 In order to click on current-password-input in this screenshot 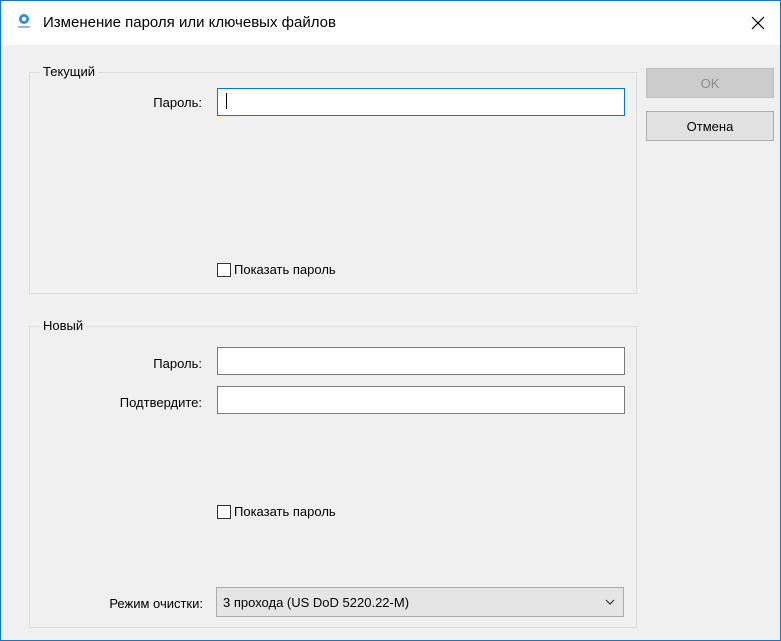, I will do `click(421, 102)`.